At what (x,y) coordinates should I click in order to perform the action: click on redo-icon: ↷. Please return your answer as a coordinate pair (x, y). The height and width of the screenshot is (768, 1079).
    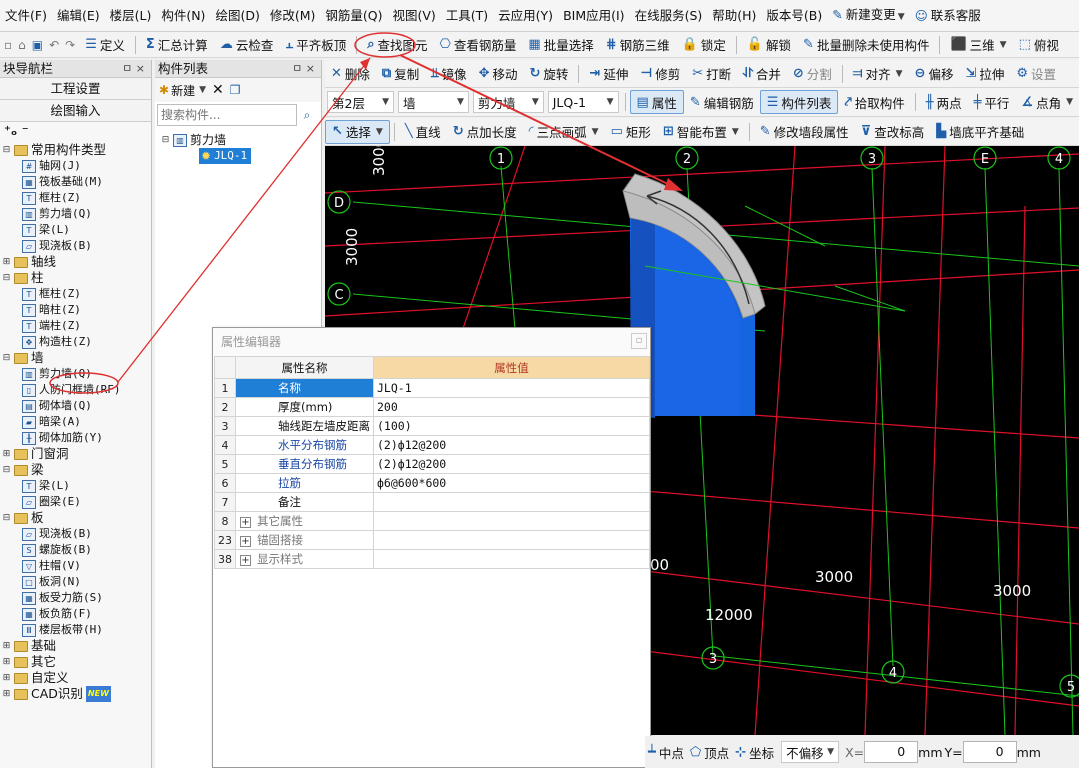
    Looking at the image, I should click on (70, 45).